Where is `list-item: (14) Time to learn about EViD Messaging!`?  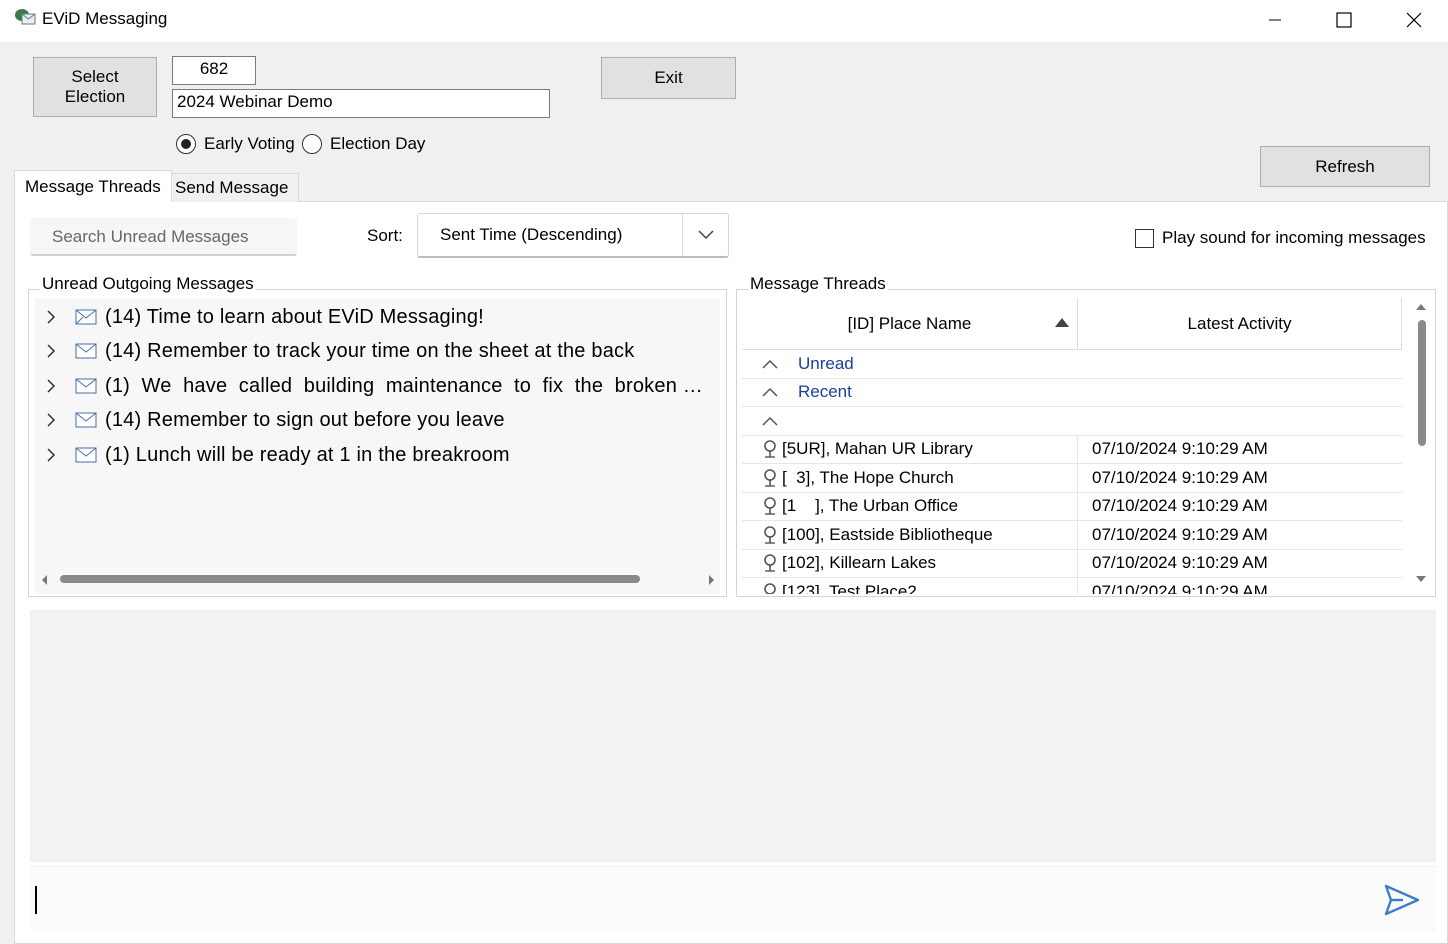
list-item: (14) Time to learn about EViD Messaging! is located at coordinates (377, 317).